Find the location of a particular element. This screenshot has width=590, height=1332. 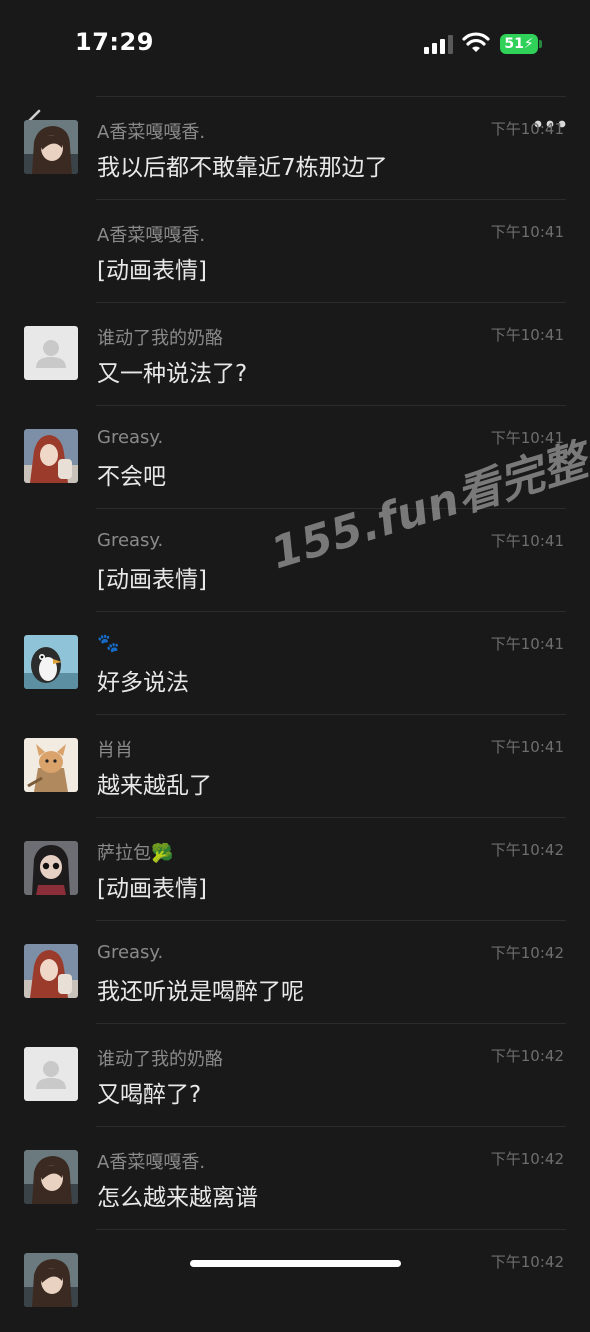

status-bar: 17:29 51⚡ is located at coordinates (295, 45).